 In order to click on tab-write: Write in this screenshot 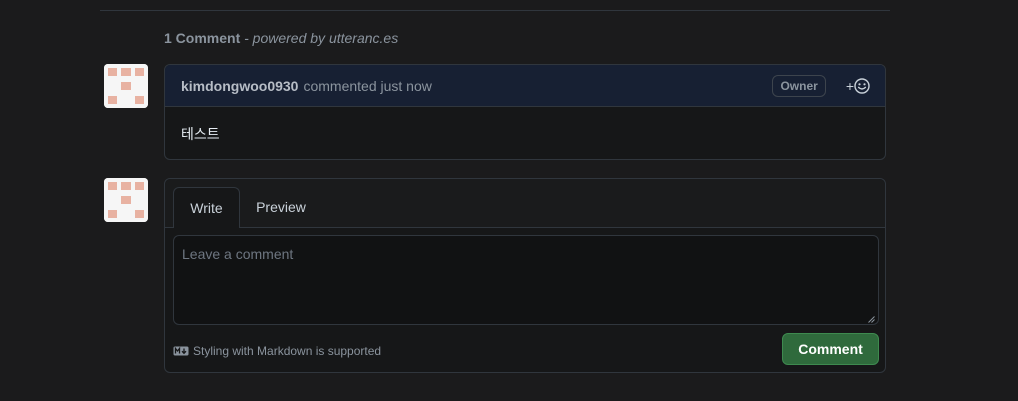, I will do `click(206, 207)`.